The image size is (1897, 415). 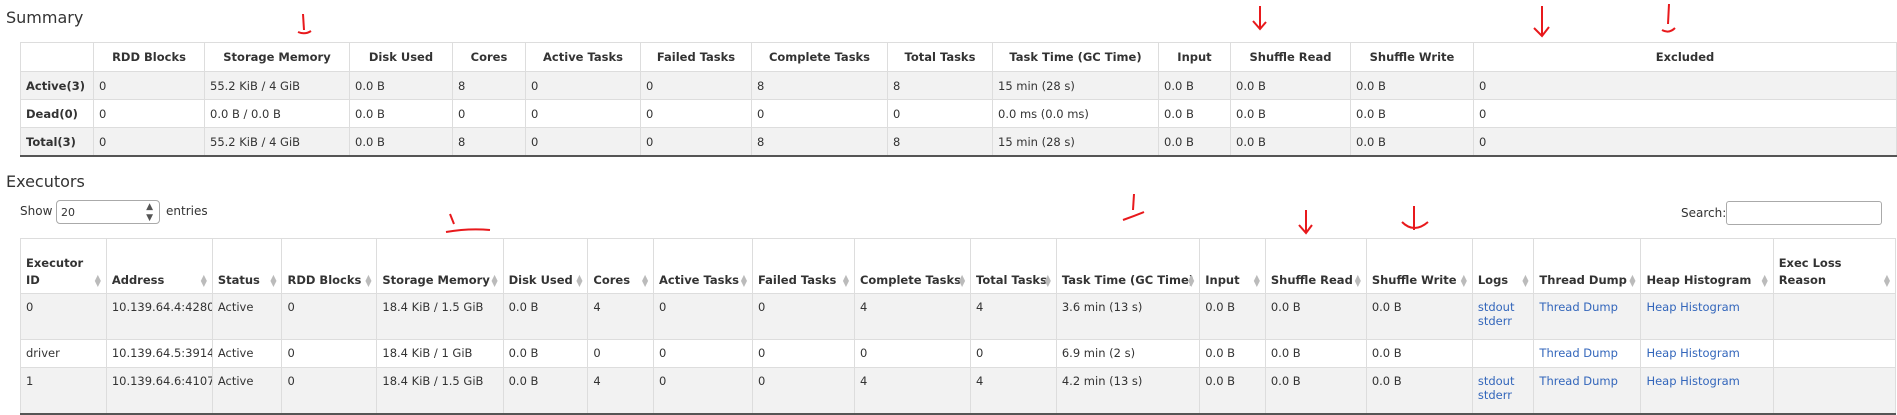 I want to click on column-header-shuffle-read: Shuffle Read ▲ ▼, so click(x=1315, y=266).